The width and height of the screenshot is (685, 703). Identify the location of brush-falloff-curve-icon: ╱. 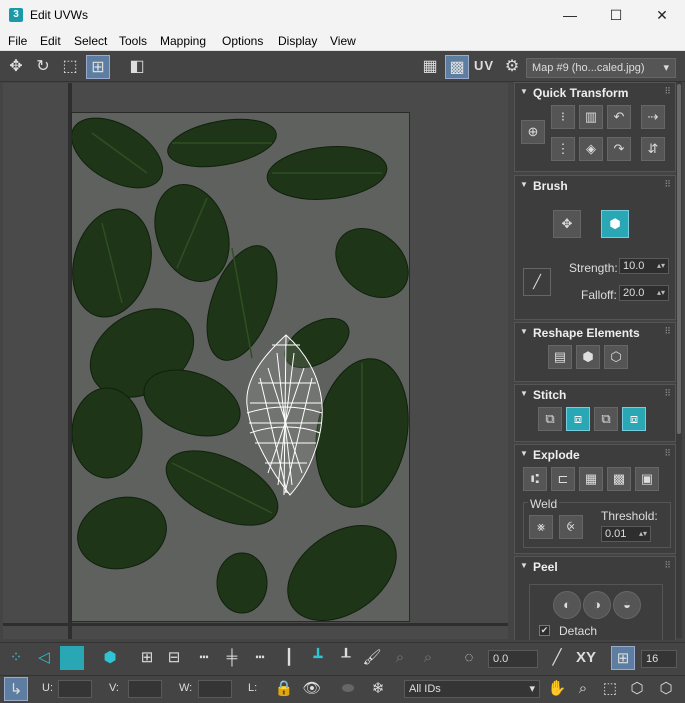
(537, 282).